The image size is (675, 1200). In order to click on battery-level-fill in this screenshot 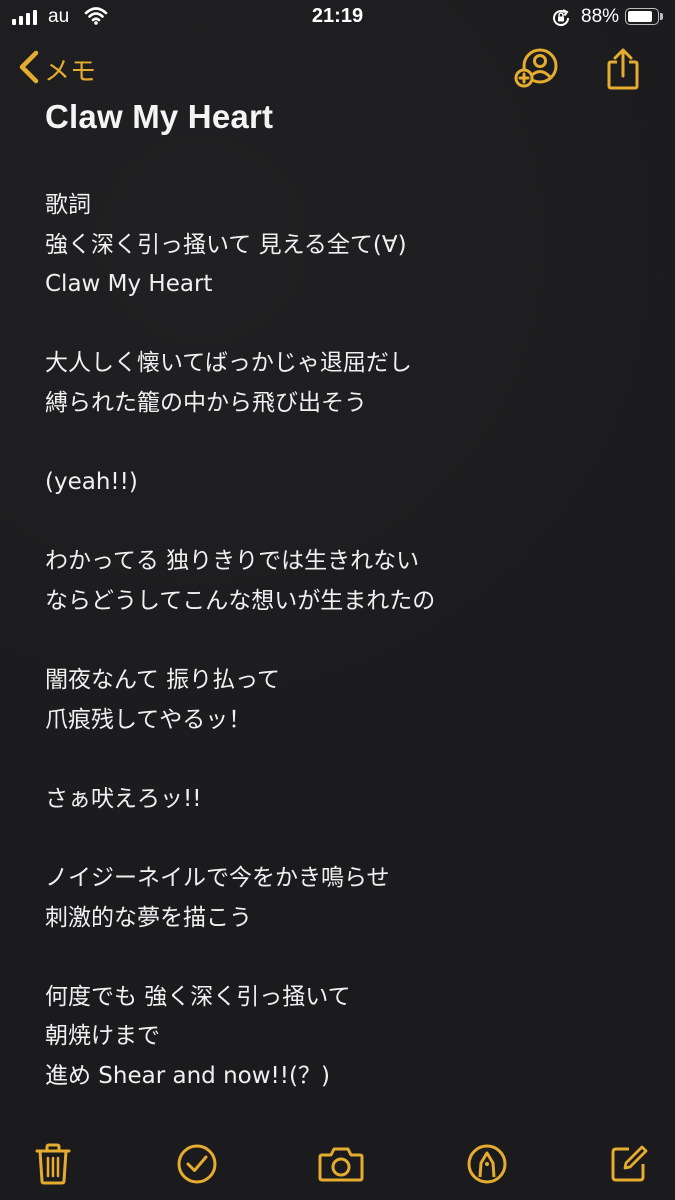, I will do `click(640, 16)`.